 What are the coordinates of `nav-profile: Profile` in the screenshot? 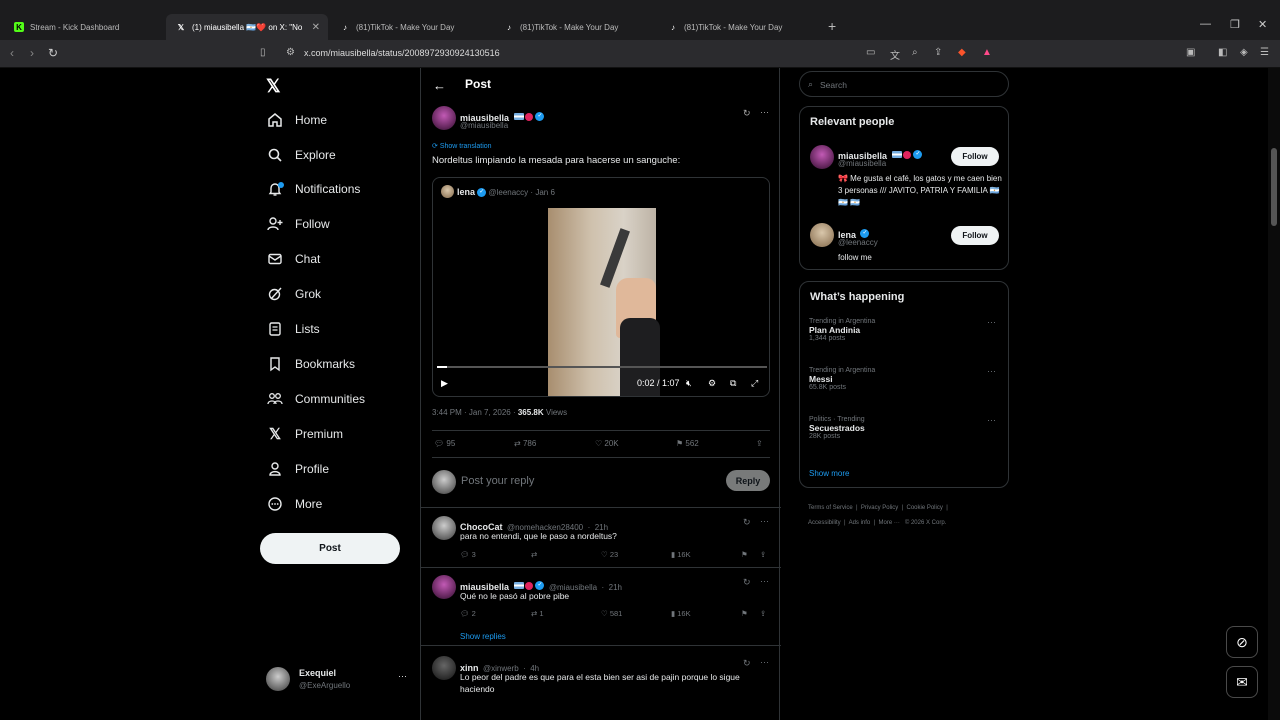 It's located at (297, 469).